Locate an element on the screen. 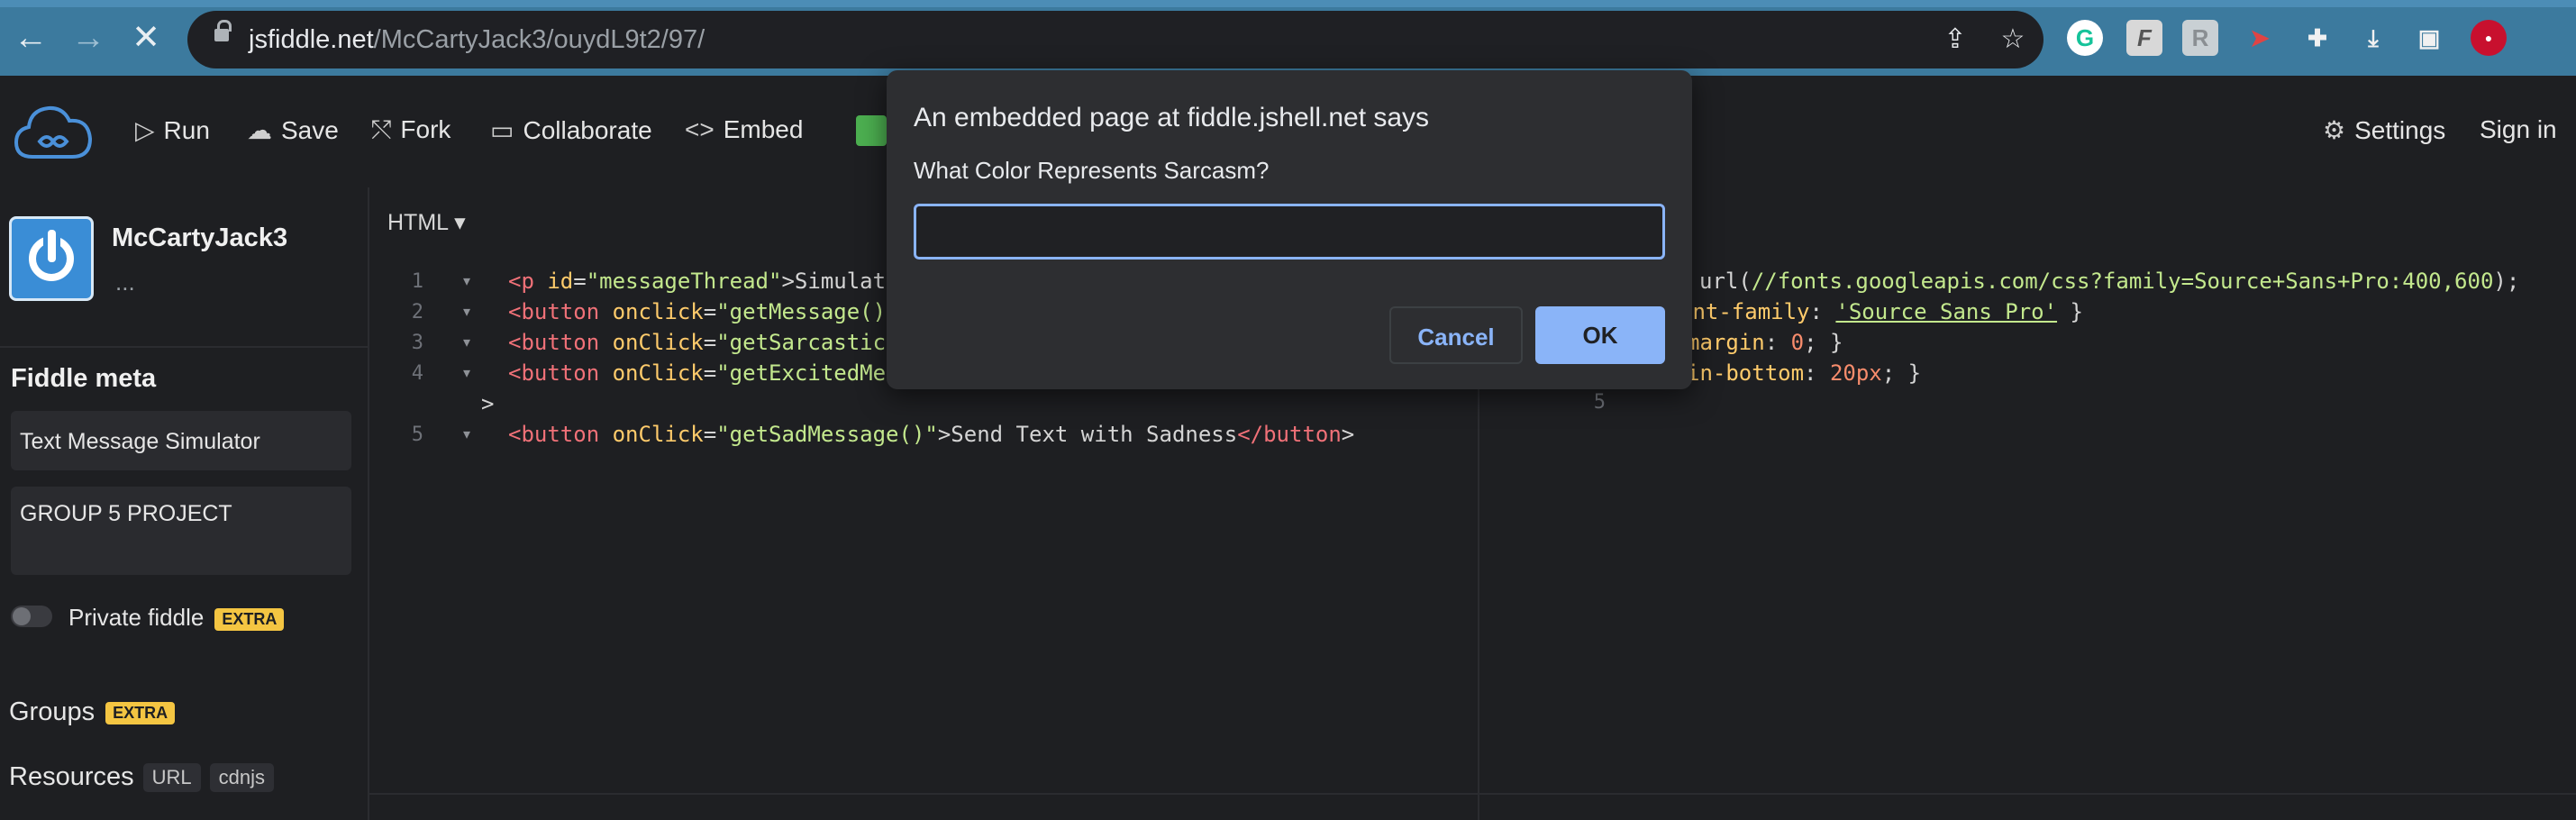  fork-button: ⤲ Fork is located at coordinates (411, 130).